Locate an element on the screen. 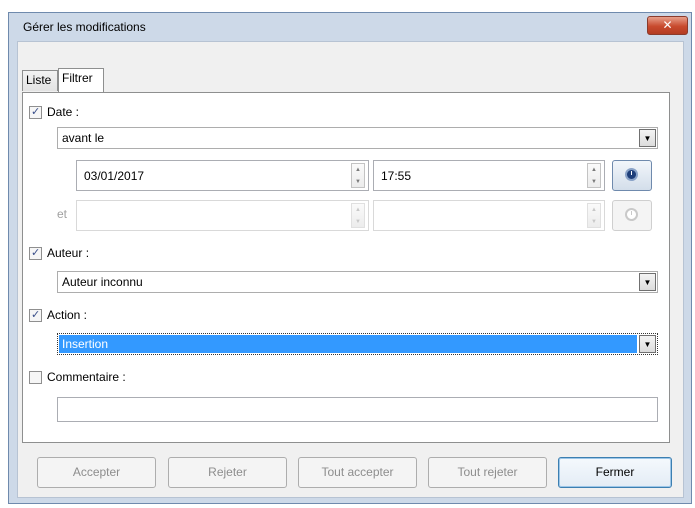 The width and height of the screenshot is (695, 508). first-date-spinner: ▲ ▼ is located at coordinates (358, 175).